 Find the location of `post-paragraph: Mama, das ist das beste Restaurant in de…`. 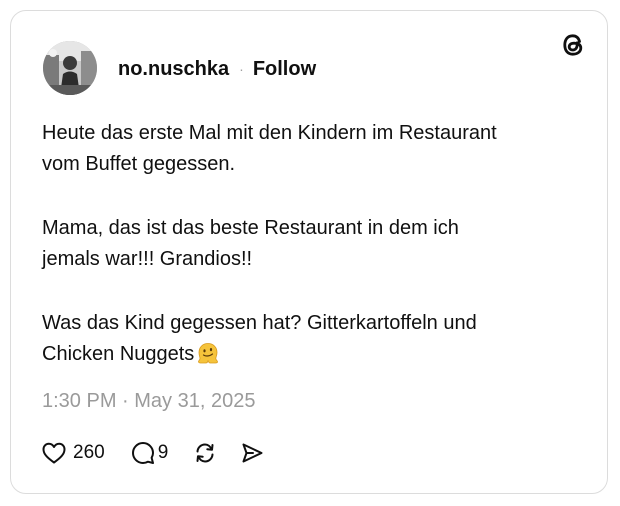

post-paragraph: Mama, das ist das beste Restaurant in de… is located at coordinates (312, 244).